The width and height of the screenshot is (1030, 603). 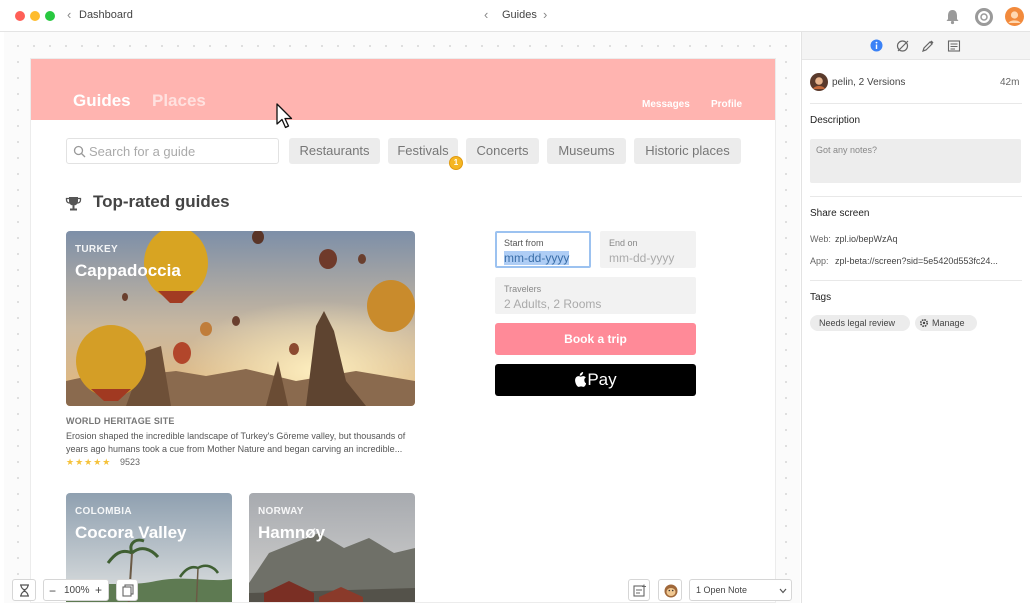 What do you see at coordinates (332, 547) in the screenshot?
I see `guide-card-norway: NORWAY Hamnøy` at bounding box center [332, 547].